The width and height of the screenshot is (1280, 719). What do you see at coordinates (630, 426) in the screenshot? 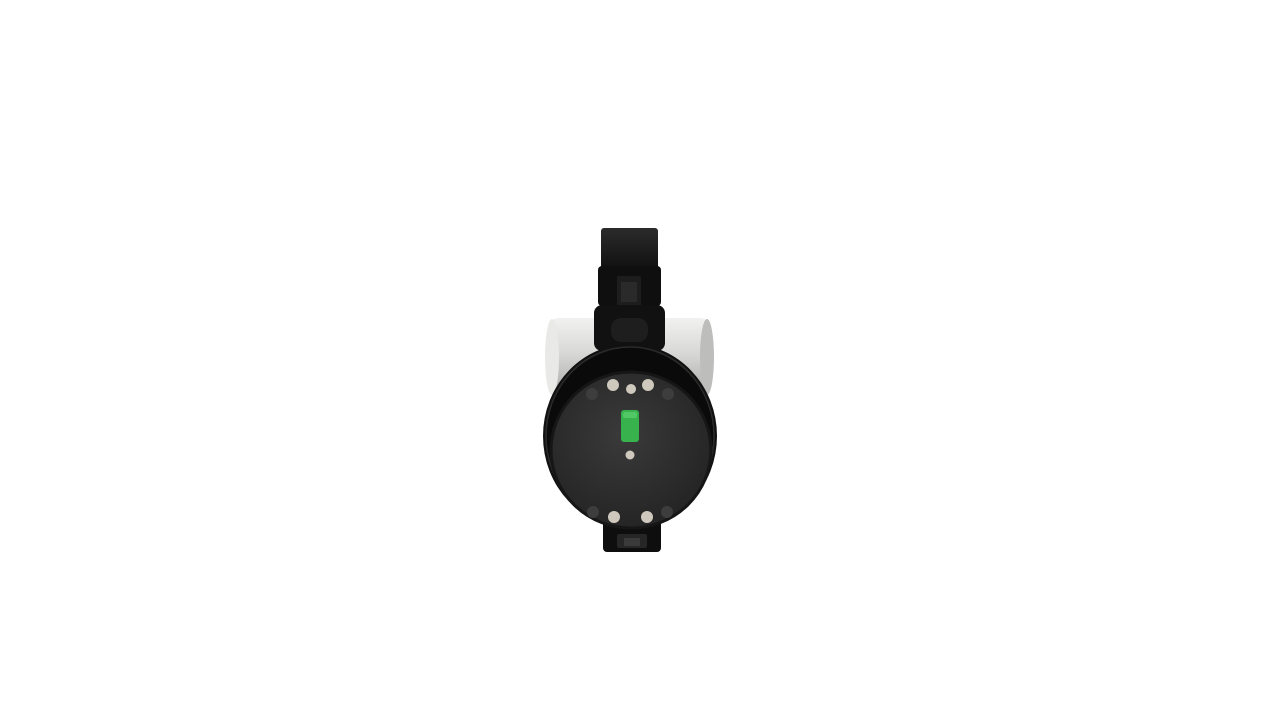
I see `status-led` at bounding box center [630, 426].